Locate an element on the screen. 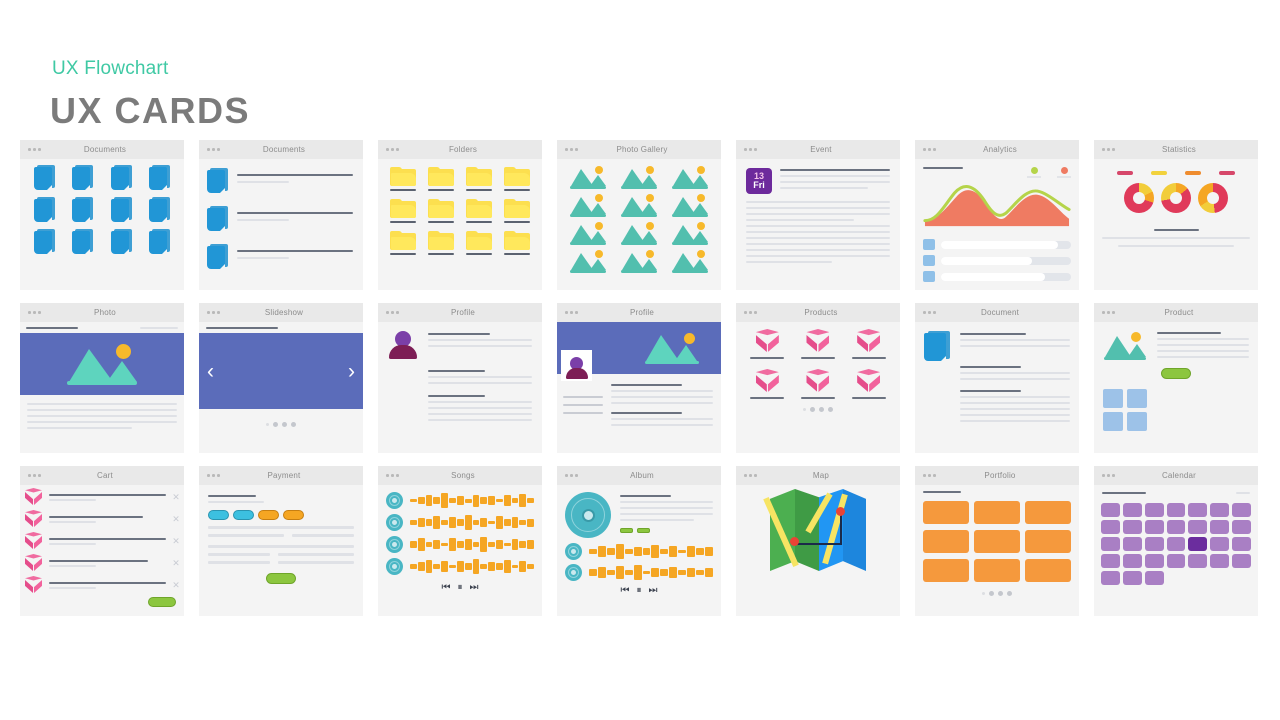 This screenshot has height=720, width=1280. player-controls: ⏮ ⏸ ⏭ is located at coordinates (639, 590).